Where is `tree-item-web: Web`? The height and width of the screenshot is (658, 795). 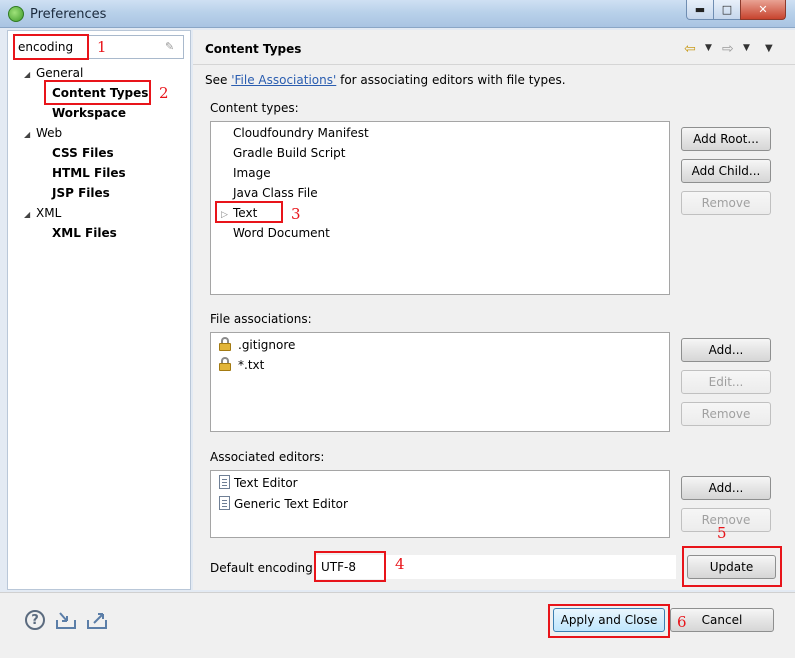
tree-item-web: Web is located at coordinates (49, 133).